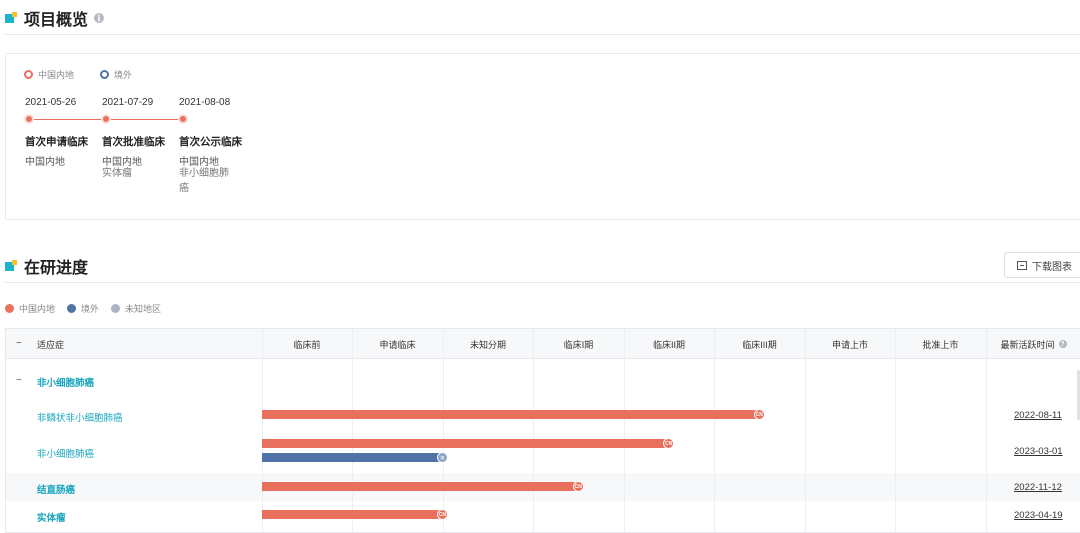  I want to click on header-phase: 临床前, so click(307, 344).